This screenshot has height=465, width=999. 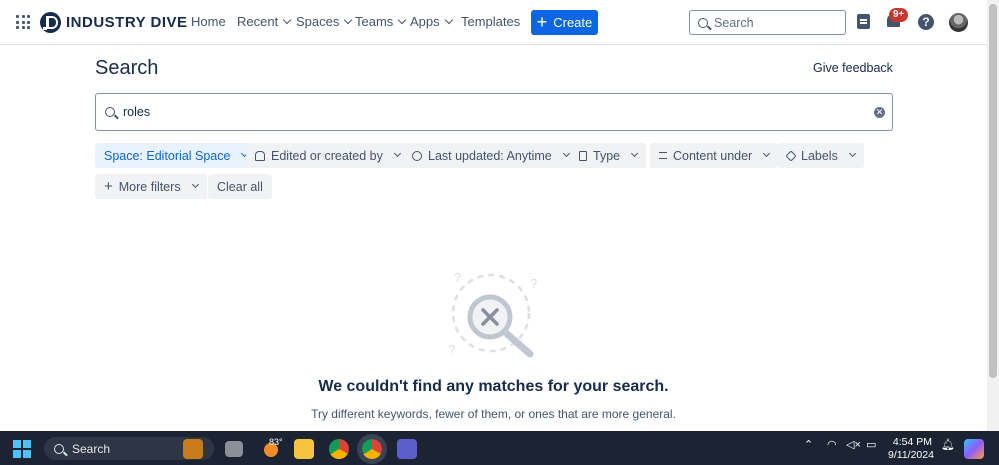 I want to click on nav-spaces: Spaces, so click(x=324, y=21).